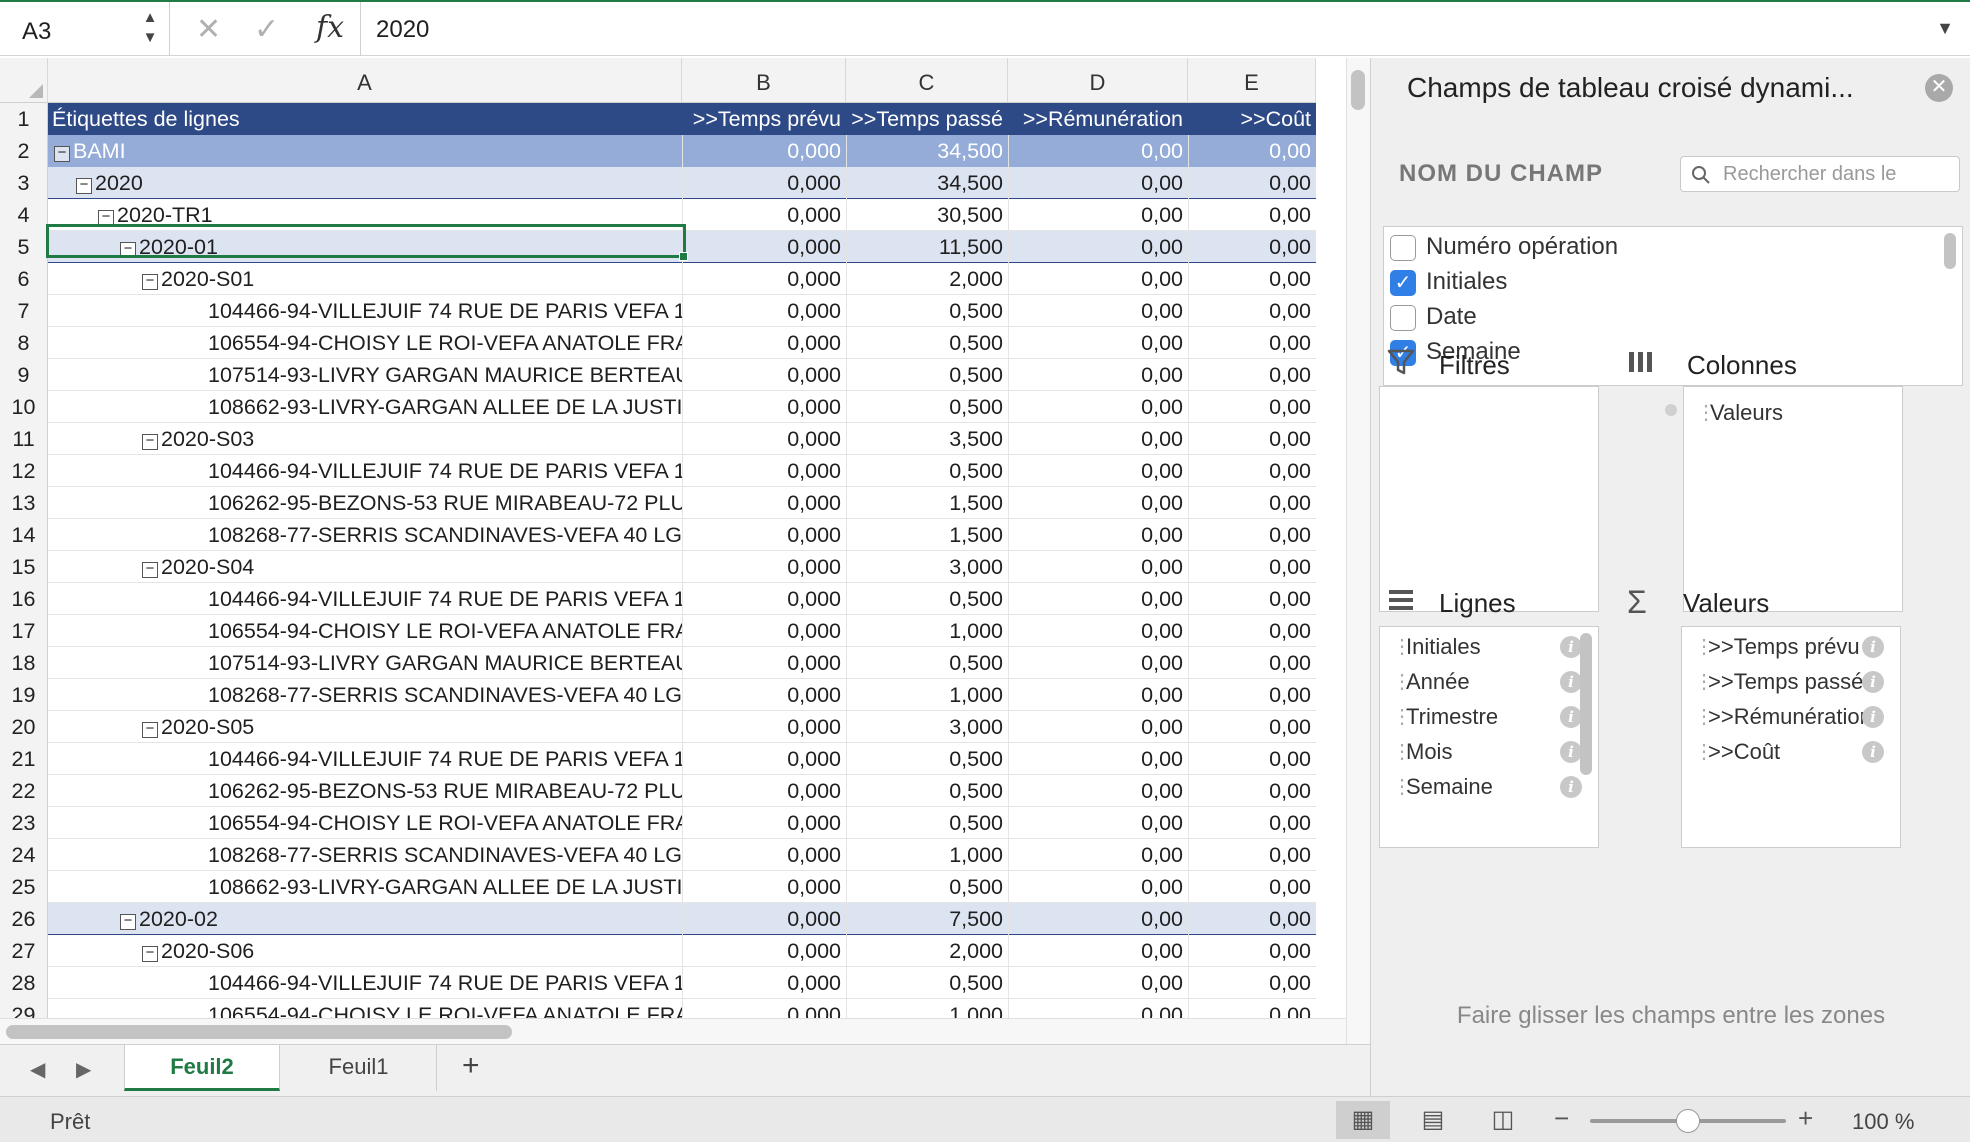 This screenshot has height=1142, width=1970. Describe the element at coordinates (1485, 717) in the screenshot. I see `rows-zone-item: ⋮ Trimestre i` at that location.